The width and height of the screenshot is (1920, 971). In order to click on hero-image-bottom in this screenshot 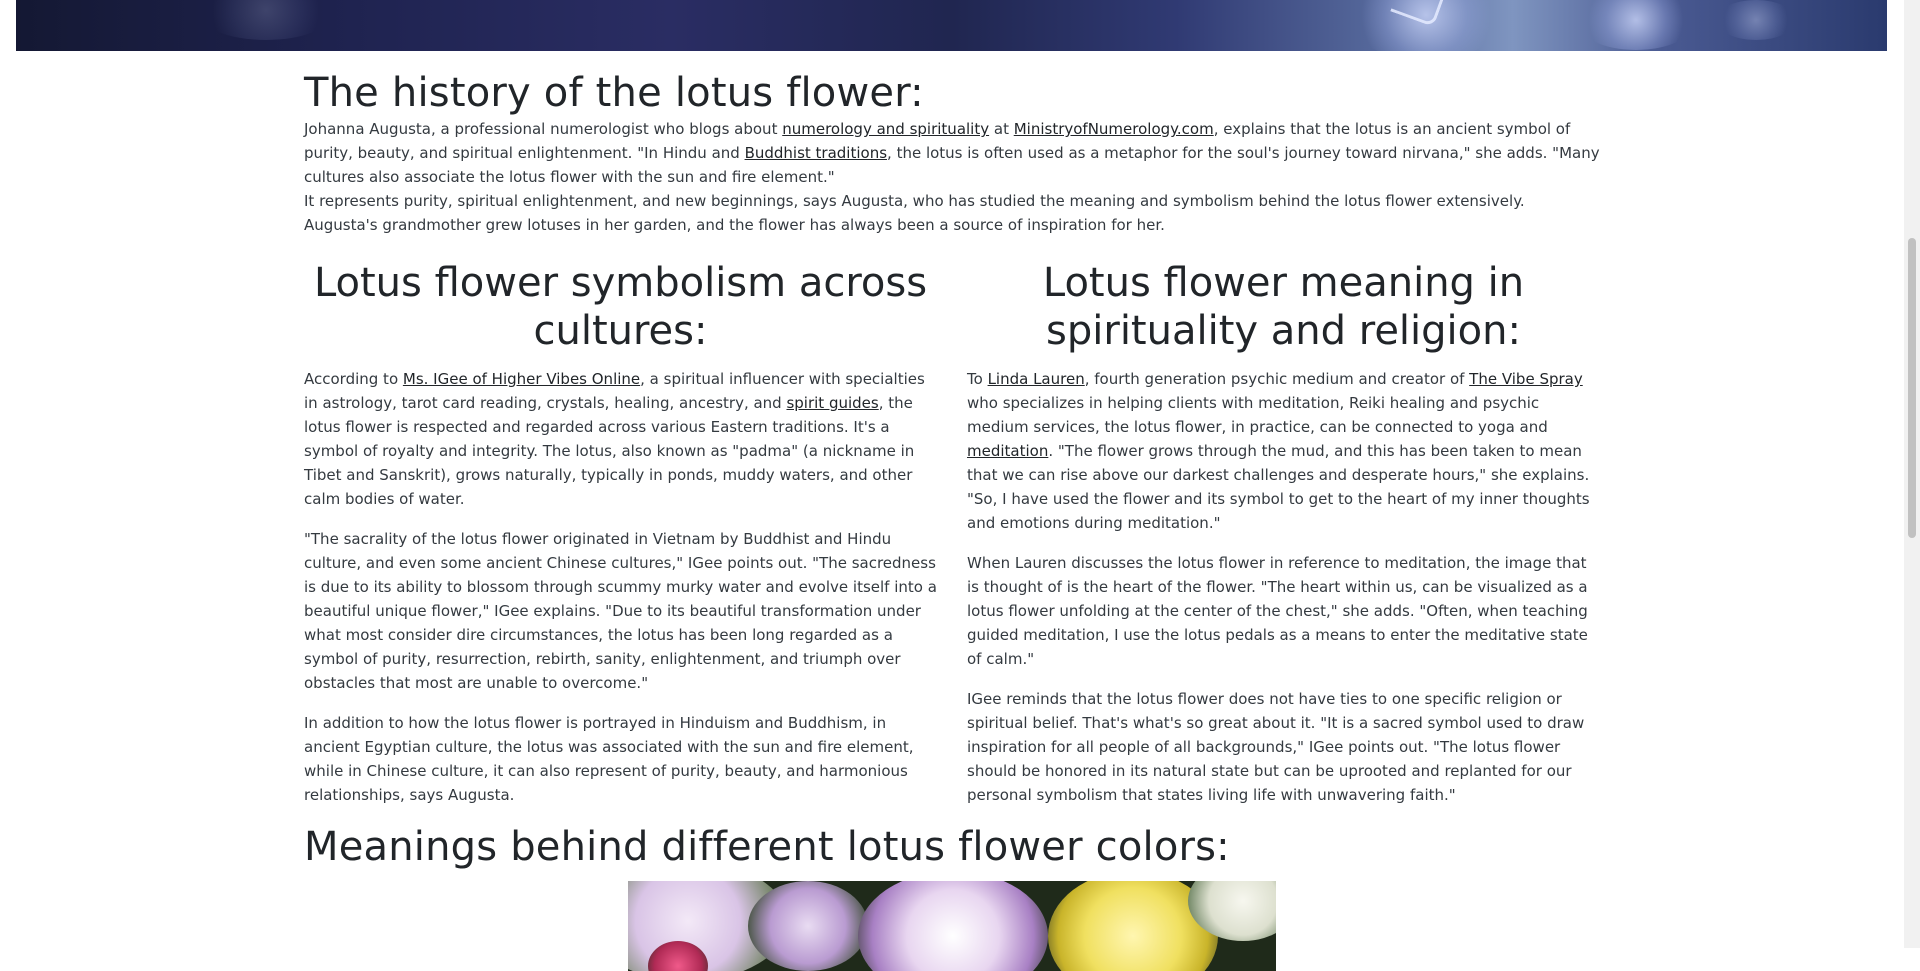, I will do `click(951, 25)`.